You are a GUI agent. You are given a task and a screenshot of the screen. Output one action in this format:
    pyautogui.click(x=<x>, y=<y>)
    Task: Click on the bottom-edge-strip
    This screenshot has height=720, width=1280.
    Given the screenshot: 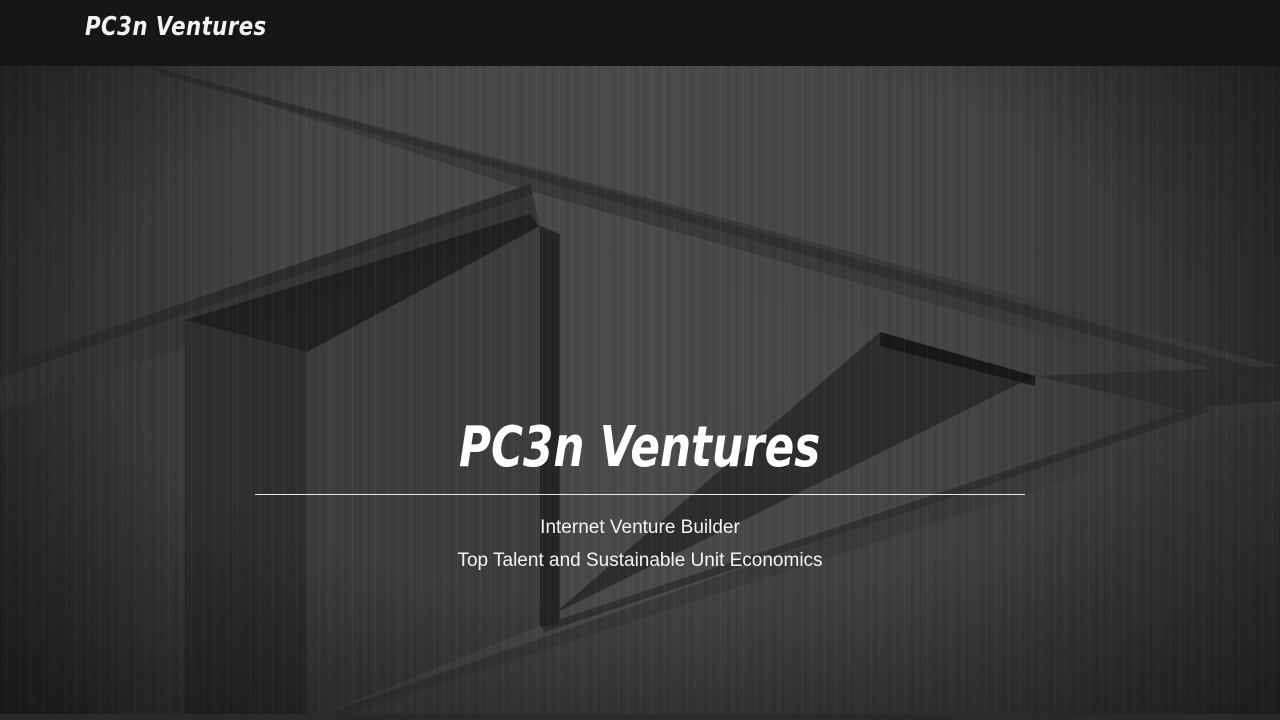 What is the action you would take?
    pyautogui.click(x=640, y=717)
    